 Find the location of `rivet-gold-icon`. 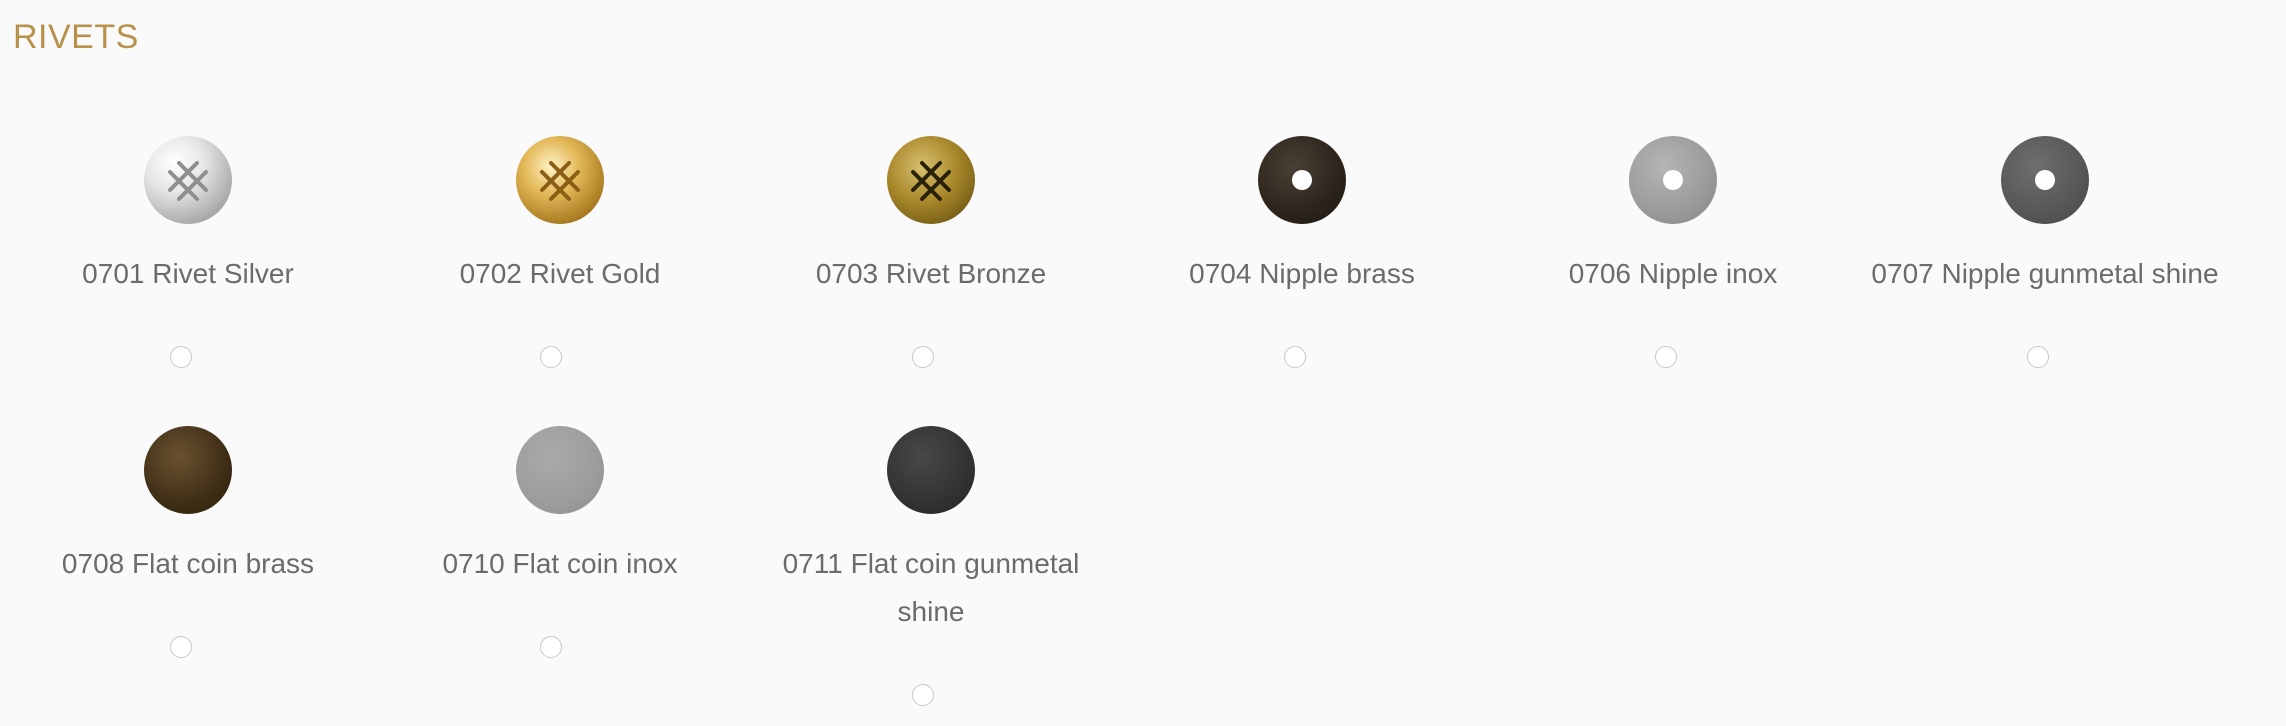

rivet-gold-icon is located at coordinates (560, 180).